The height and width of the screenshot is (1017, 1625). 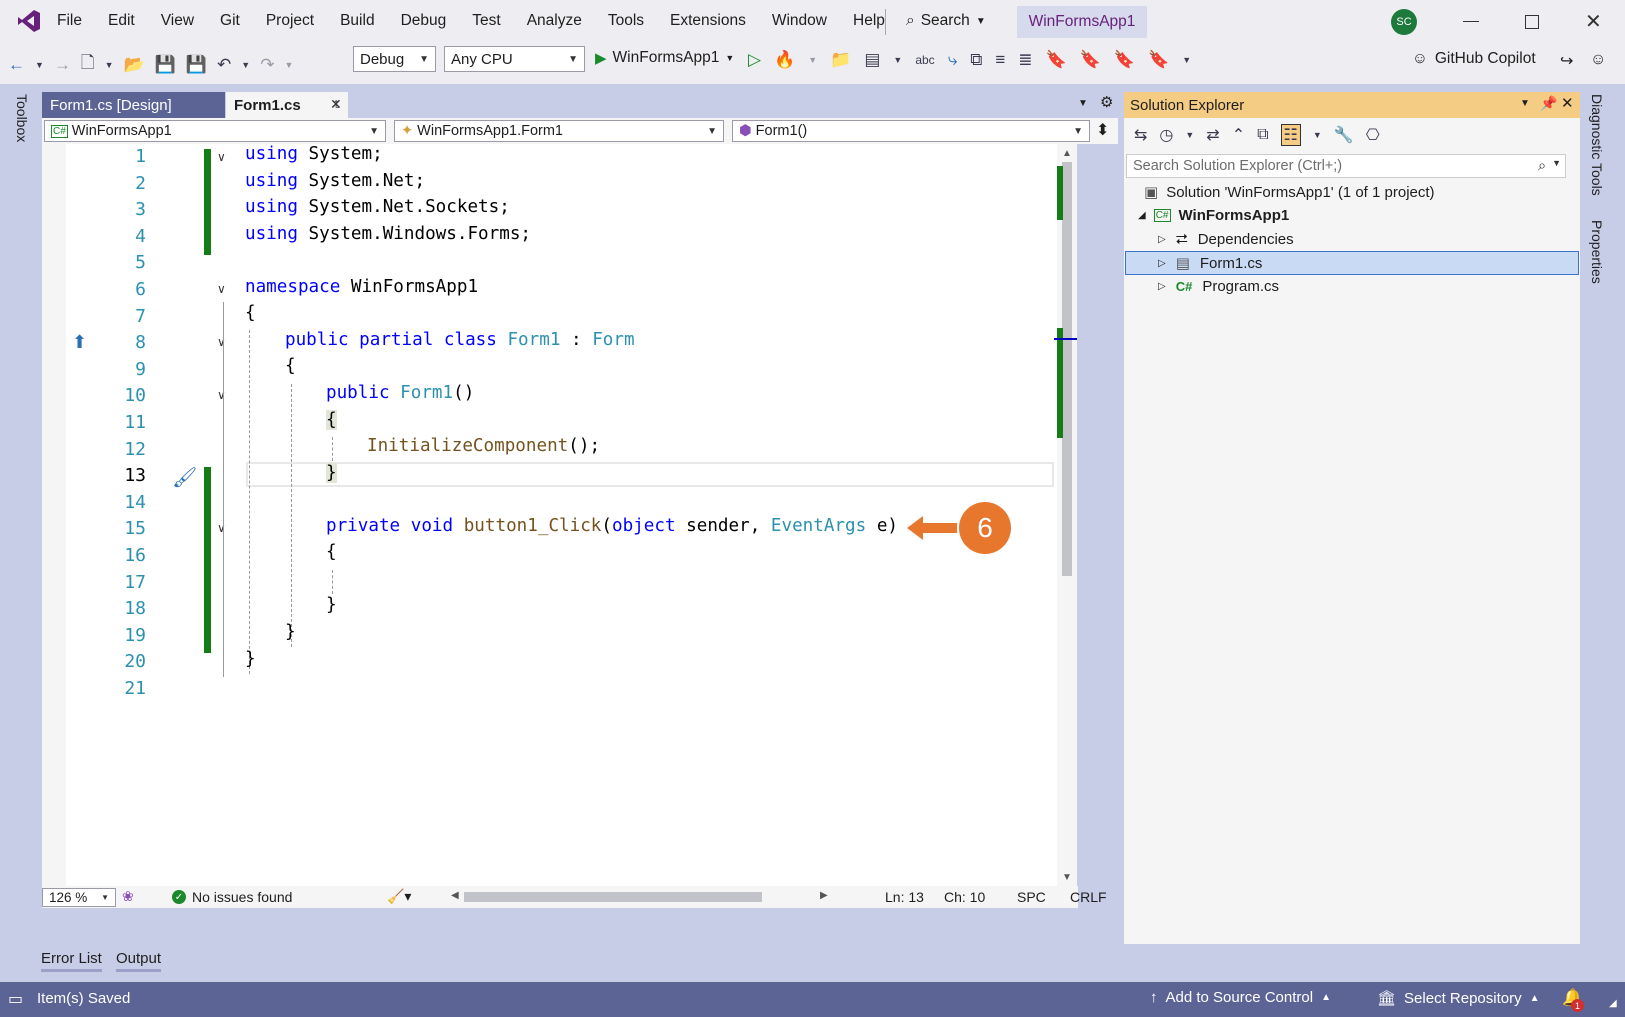 I want to click on zoom-select: 126 % ▼, so click(x=79, y=897).